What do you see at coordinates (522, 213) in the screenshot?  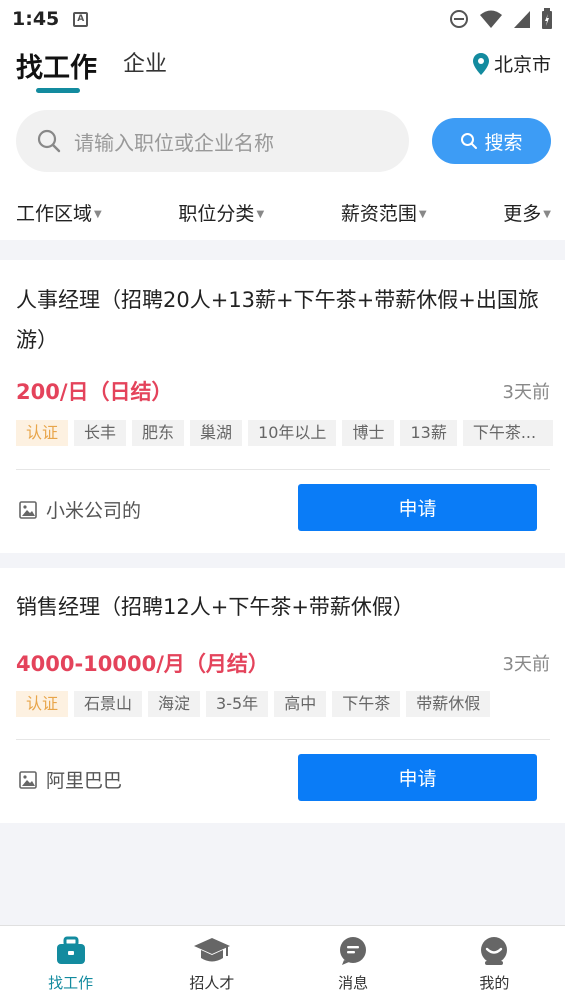 I see `filter-label: 更多` at bounding box center [522, 213].